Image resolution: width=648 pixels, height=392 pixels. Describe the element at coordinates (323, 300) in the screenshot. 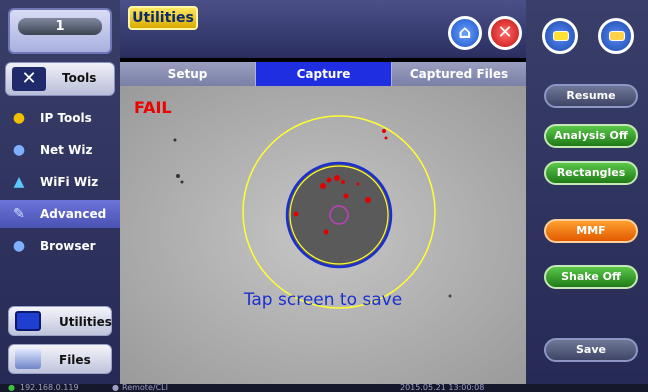

I see `save-prompt: Tap screen to save` at that location.